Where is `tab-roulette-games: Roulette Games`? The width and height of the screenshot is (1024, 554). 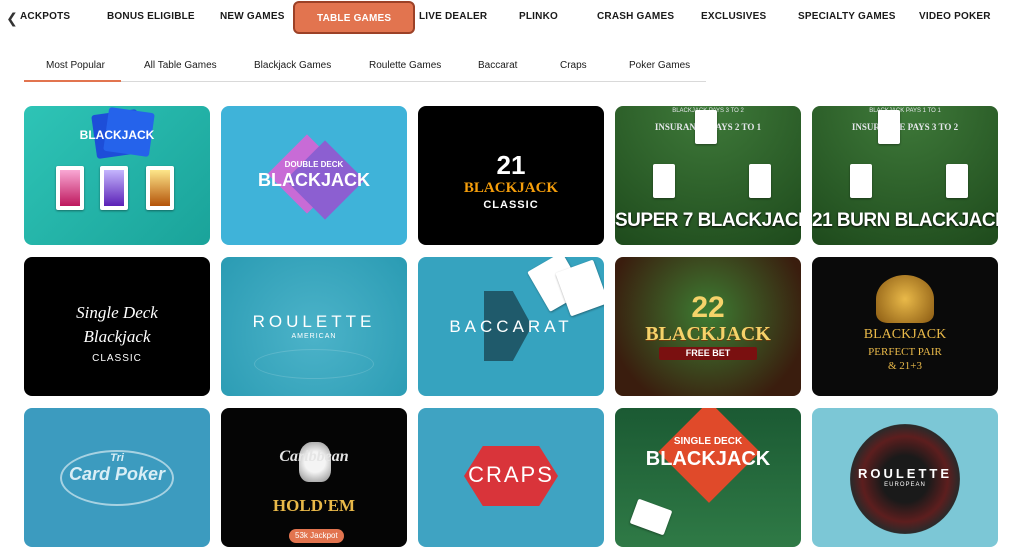
tab-roulette-games: Roulette Games is located at coordinates (405, 65).